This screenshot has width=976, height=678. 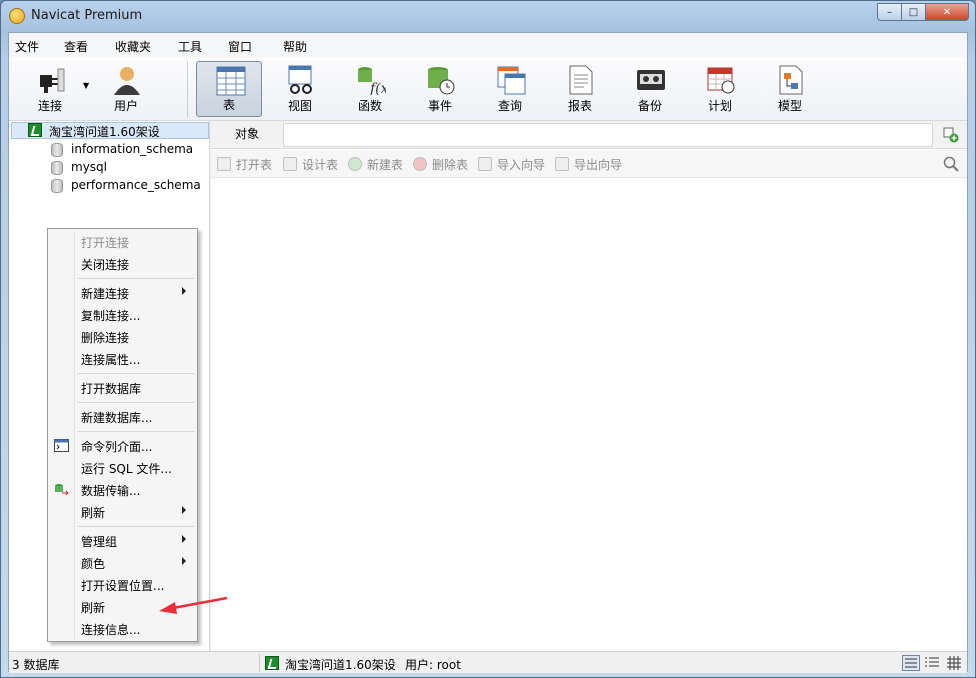 What do you see at coordinates (488, 662) in the screenshot?
I see `status-bar: 3 数据库 淘宝湾问道1.60架设 用户: root` at bounding box center [488, 662].